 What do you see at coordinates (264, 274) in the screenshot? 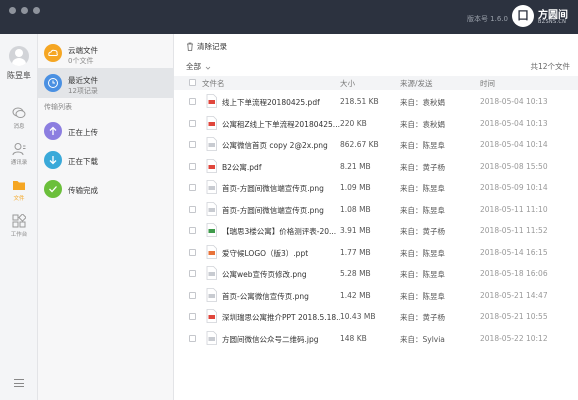
I see `file-name: 公寓web宣传页修改.png` at bounding box center [264, 274].